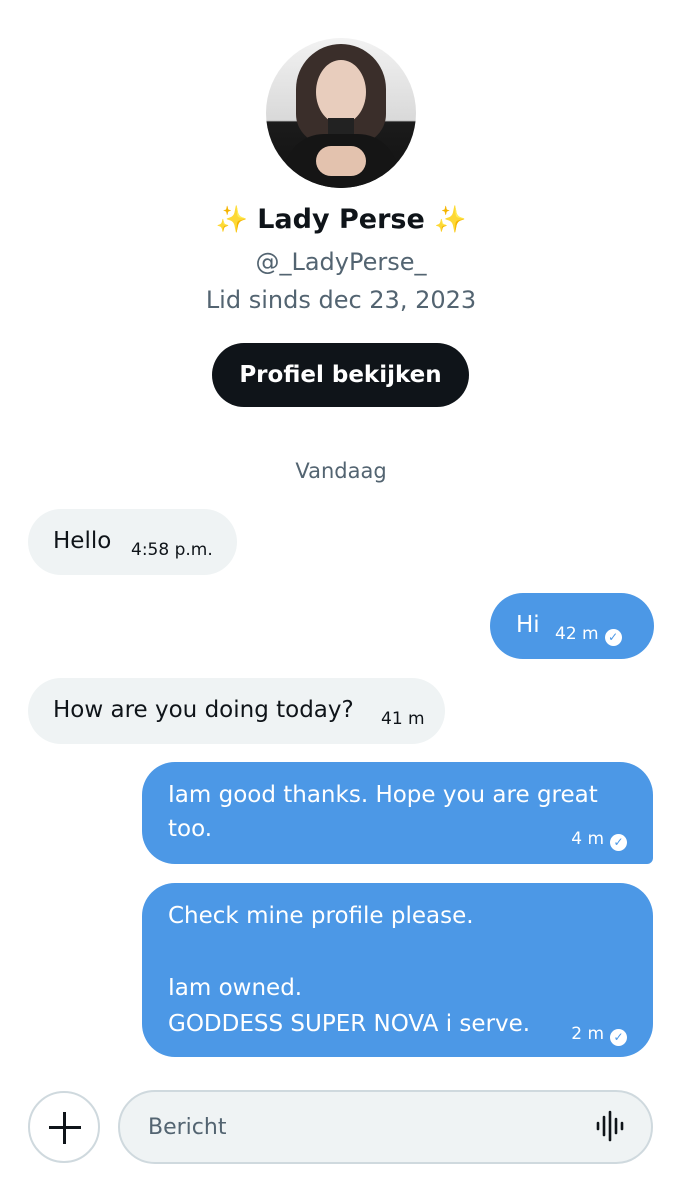 The height and width of the screenshot is (1199, 682). I want to click on avatar-skin, so click(341, 161).